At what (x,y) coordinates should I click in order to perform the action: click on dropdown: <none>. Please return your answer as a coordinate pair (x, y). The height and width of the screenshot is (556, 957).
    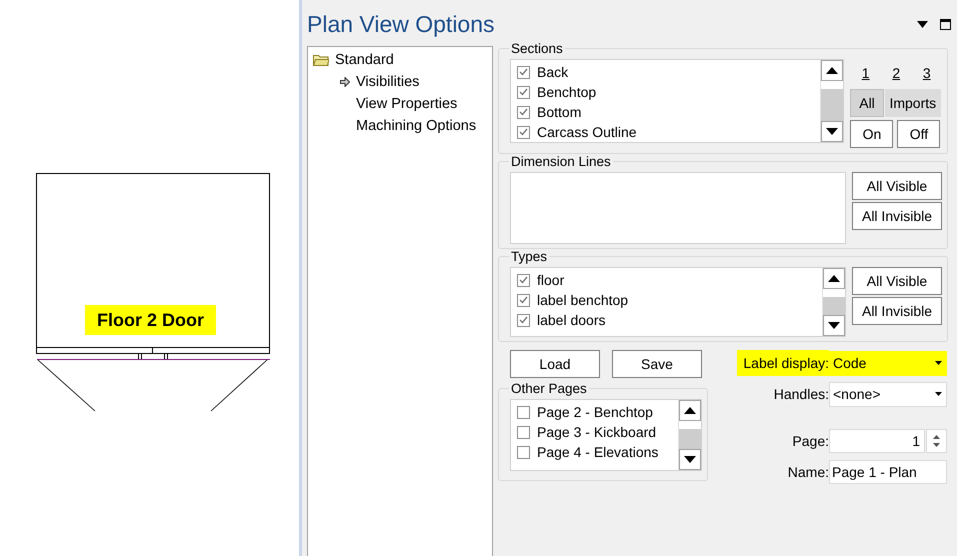
    Looking at the image, I should click on (888, 394).